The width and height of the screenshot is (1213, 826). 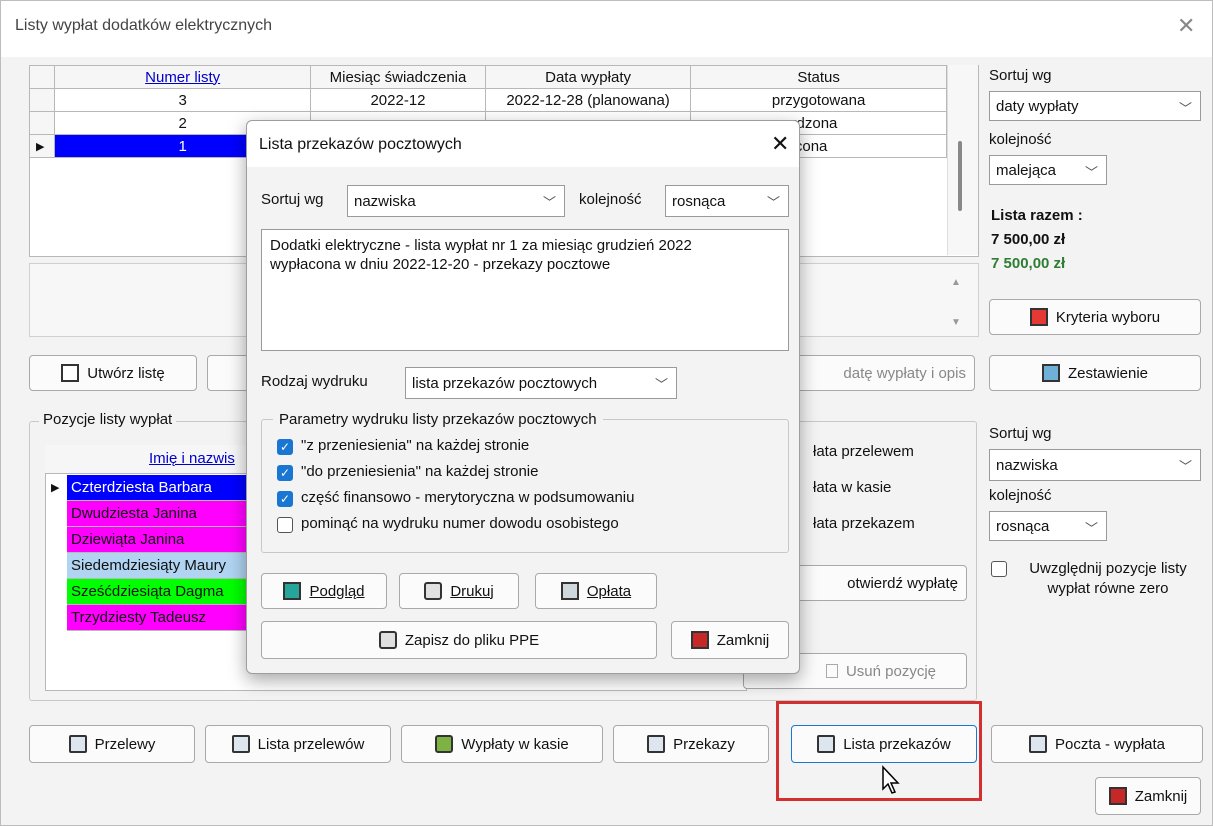 I want to click on column-header-payment-date: Data wypłaty, so click(x=588, y=77).